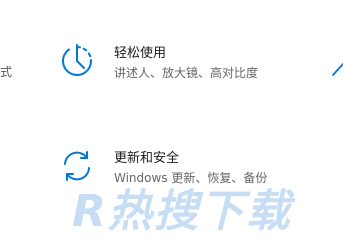  What do you see at coordinates (140, 53) in the screenshot?
I see `tile-title: 轻松使用` at bounding box center [140, 53].